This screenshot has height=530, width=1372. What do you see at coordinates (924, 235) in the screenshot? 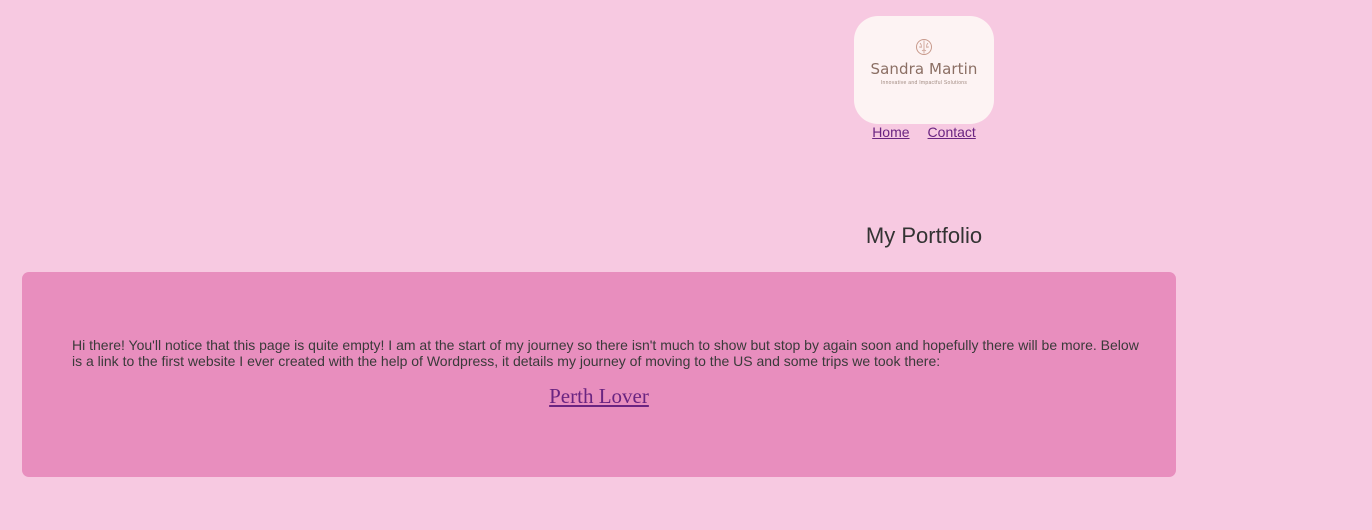
I see `page-title: My Portfolio` at bounding box center [924, 235].